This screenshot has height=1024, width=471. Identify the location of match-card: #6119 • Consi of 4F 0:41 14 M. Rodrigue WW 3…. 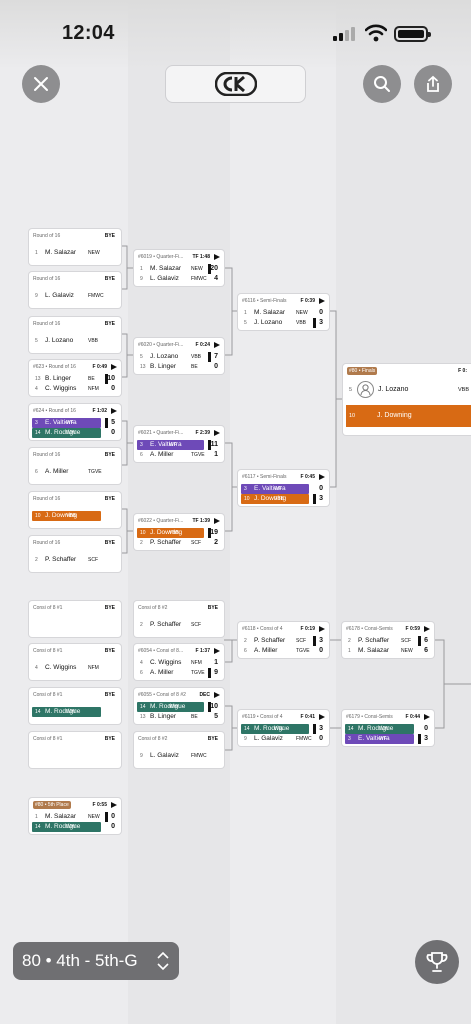
(283, 728).